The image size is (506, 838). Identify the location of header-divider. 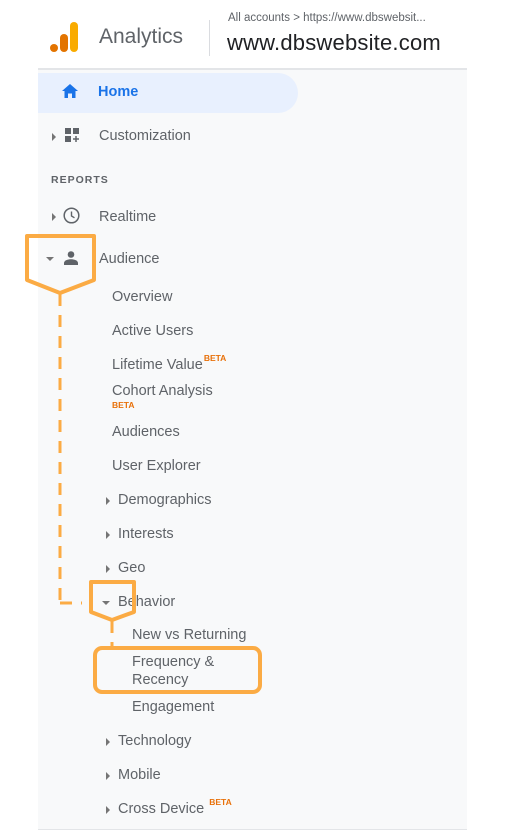
(209, 38).